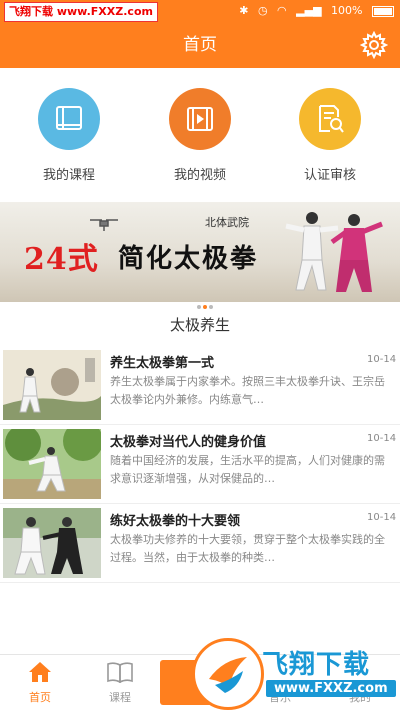 This screenshot has width=400, height=712. What do you see at coordinates (81, 12) in the screenshot?
I see `watermark-badge: 飞翔下载 www.FXXZ.com` at bounding box center [81, 12].